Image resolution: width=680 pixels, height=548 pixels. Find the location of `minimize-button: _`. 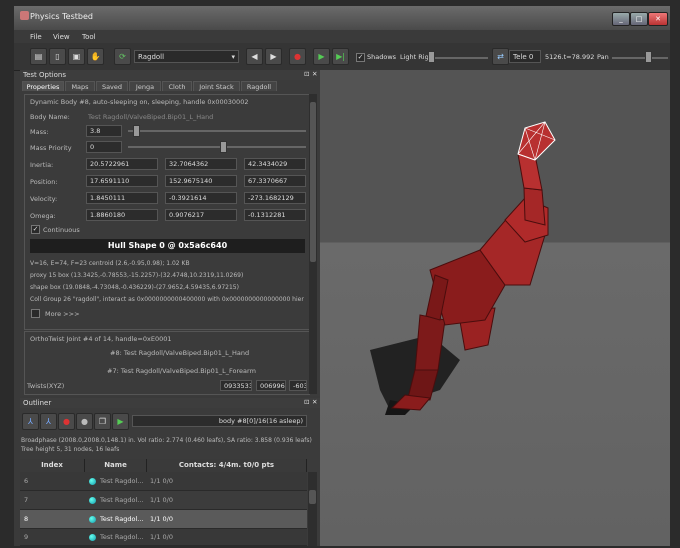

minimize-button: _ is located at coordinates (621, 19).